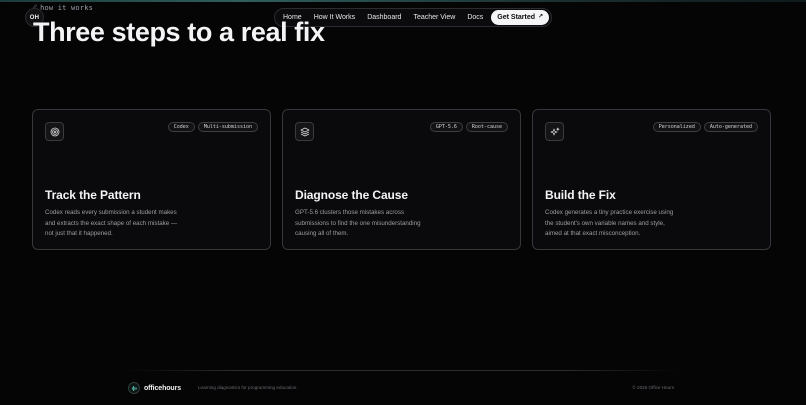 The width and height of the screenshot is (806, 405). Describe the element at coordinates (554, 131) in the screenshot. I see `sparkles-icon` at that location.